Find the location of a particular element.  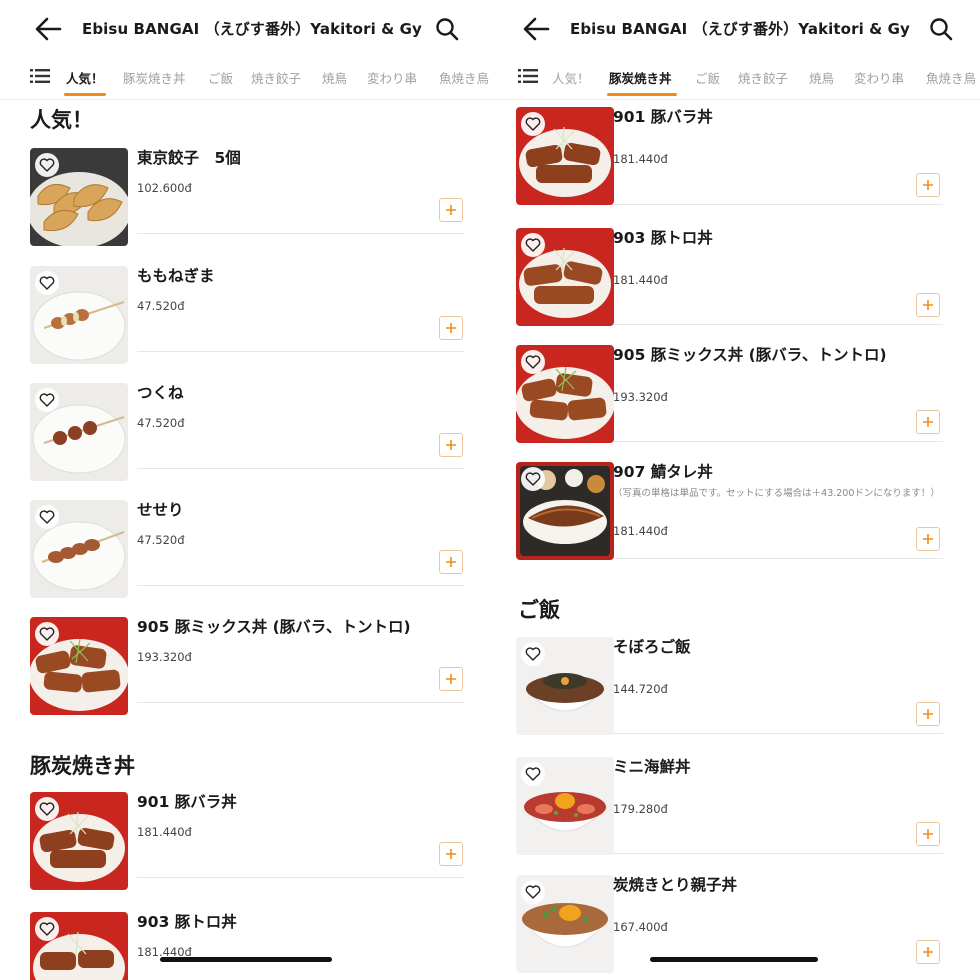

active-tab-indicator is located at coordinates (642, 94).